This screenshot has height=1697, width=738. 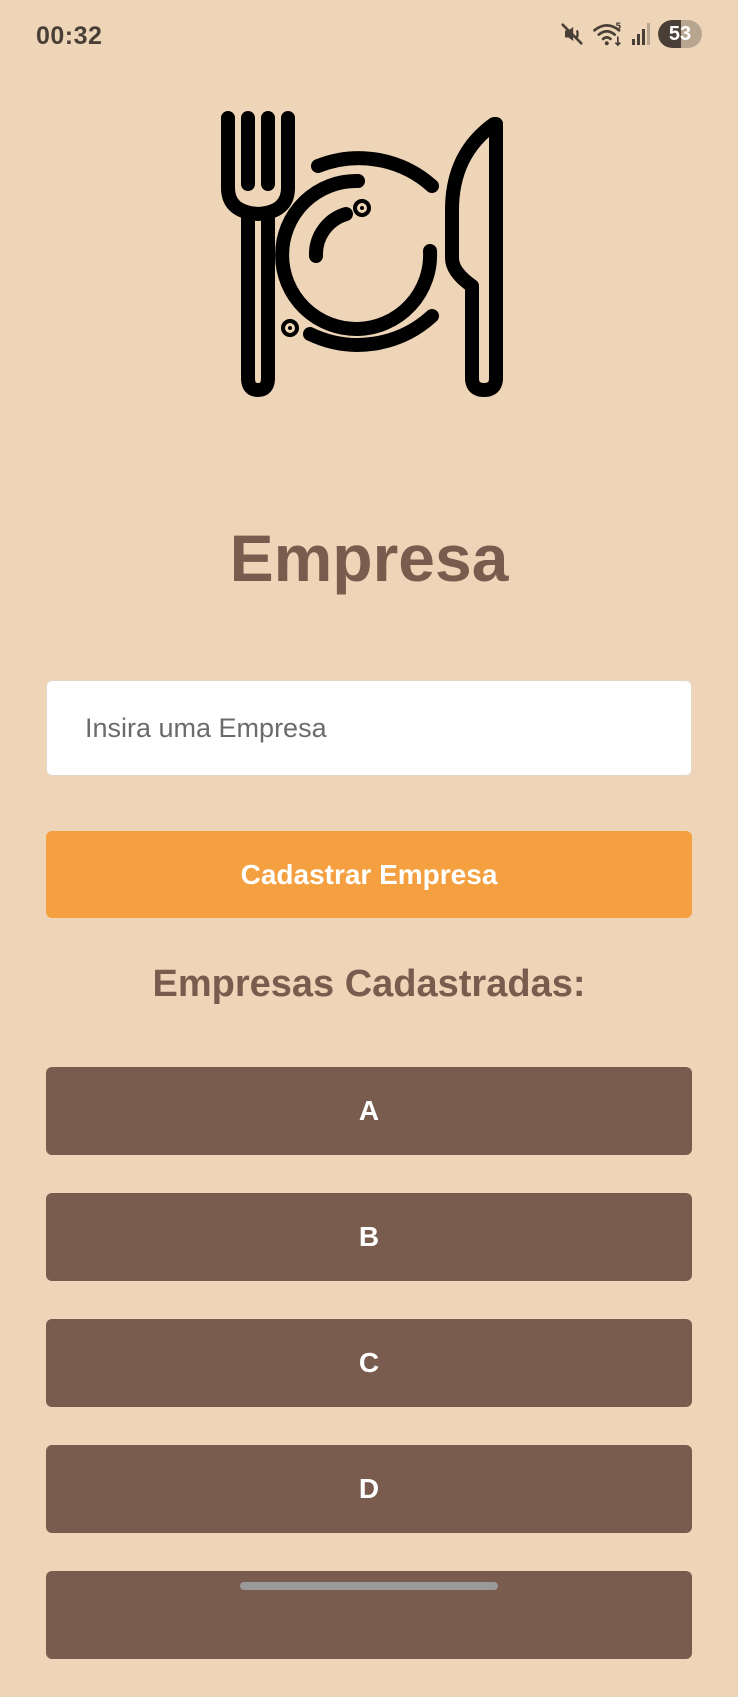 I want to click on status-icons: 5 53, so click(x=630, y=34).